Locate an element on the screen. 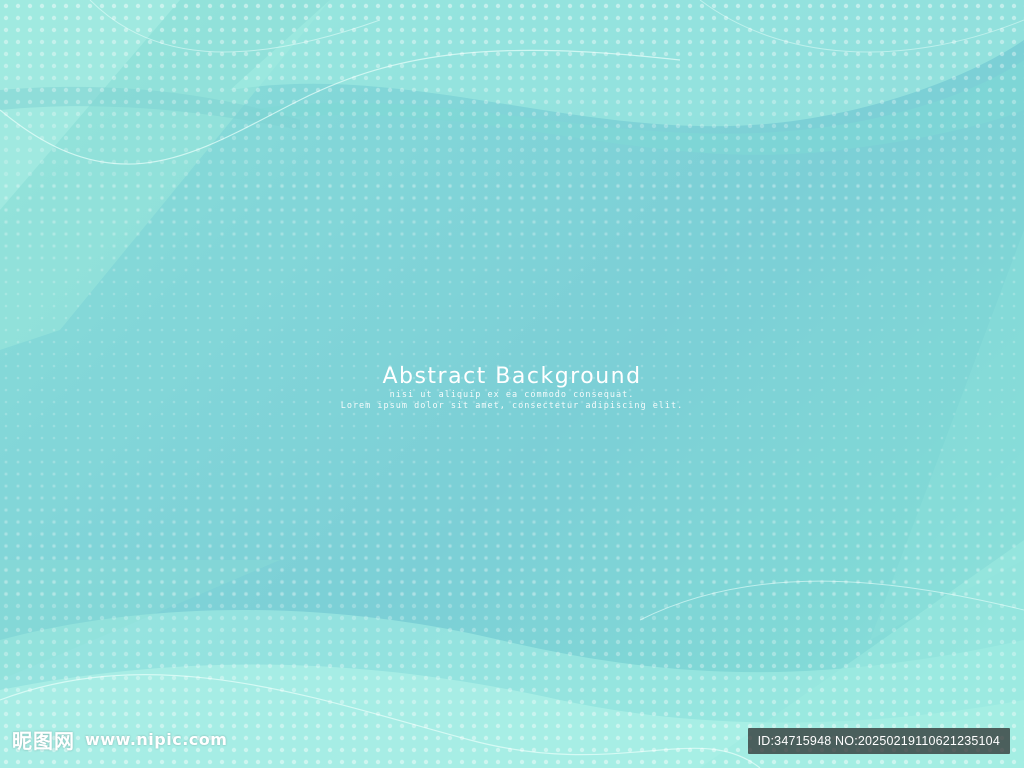  image-id-badge: ID:34715948 NO:20250219110621235104 is located at coordinates (878, 741).